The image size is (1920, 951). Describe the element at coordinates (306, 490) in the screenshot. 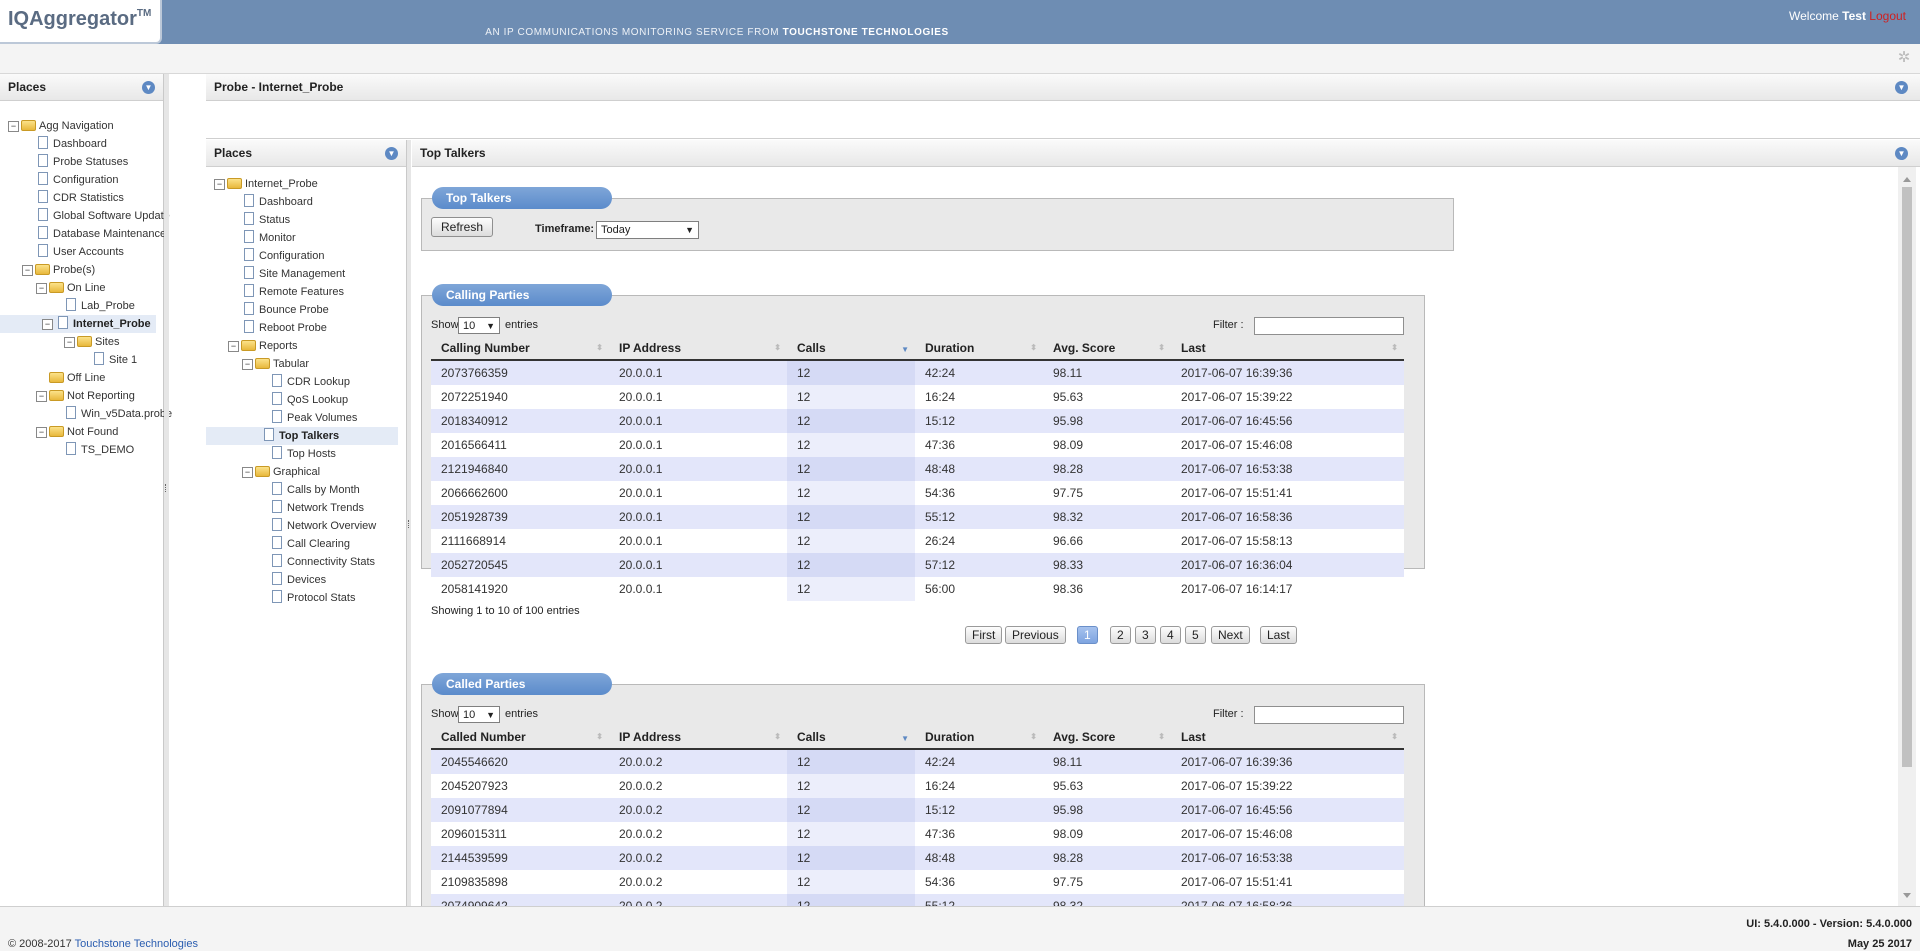

I see `tree-item-calls-by-month: Calls by Month` at that location.